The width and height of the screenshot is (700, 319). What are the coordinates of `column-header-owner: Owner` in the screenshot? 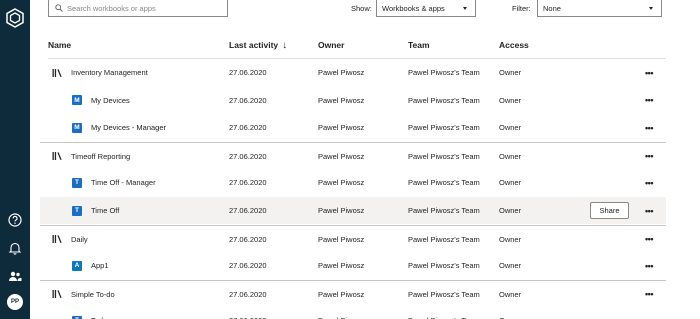 It's located at (331, 45).